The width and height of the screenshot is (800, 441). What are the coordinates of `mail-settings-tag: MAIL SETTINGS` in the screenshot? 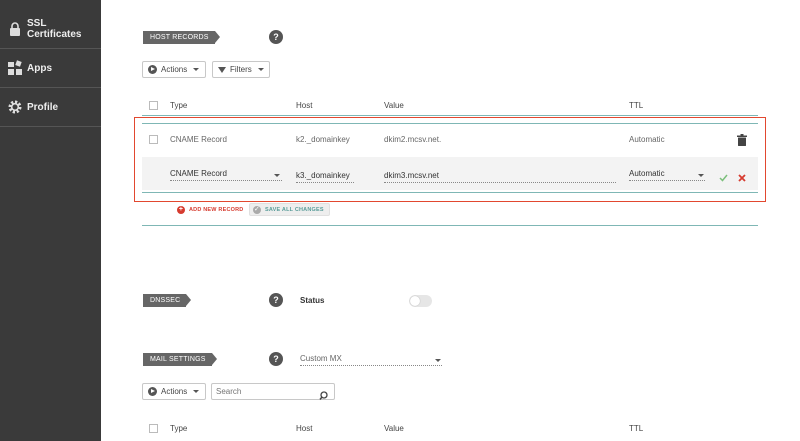 It's located at (180, 359).